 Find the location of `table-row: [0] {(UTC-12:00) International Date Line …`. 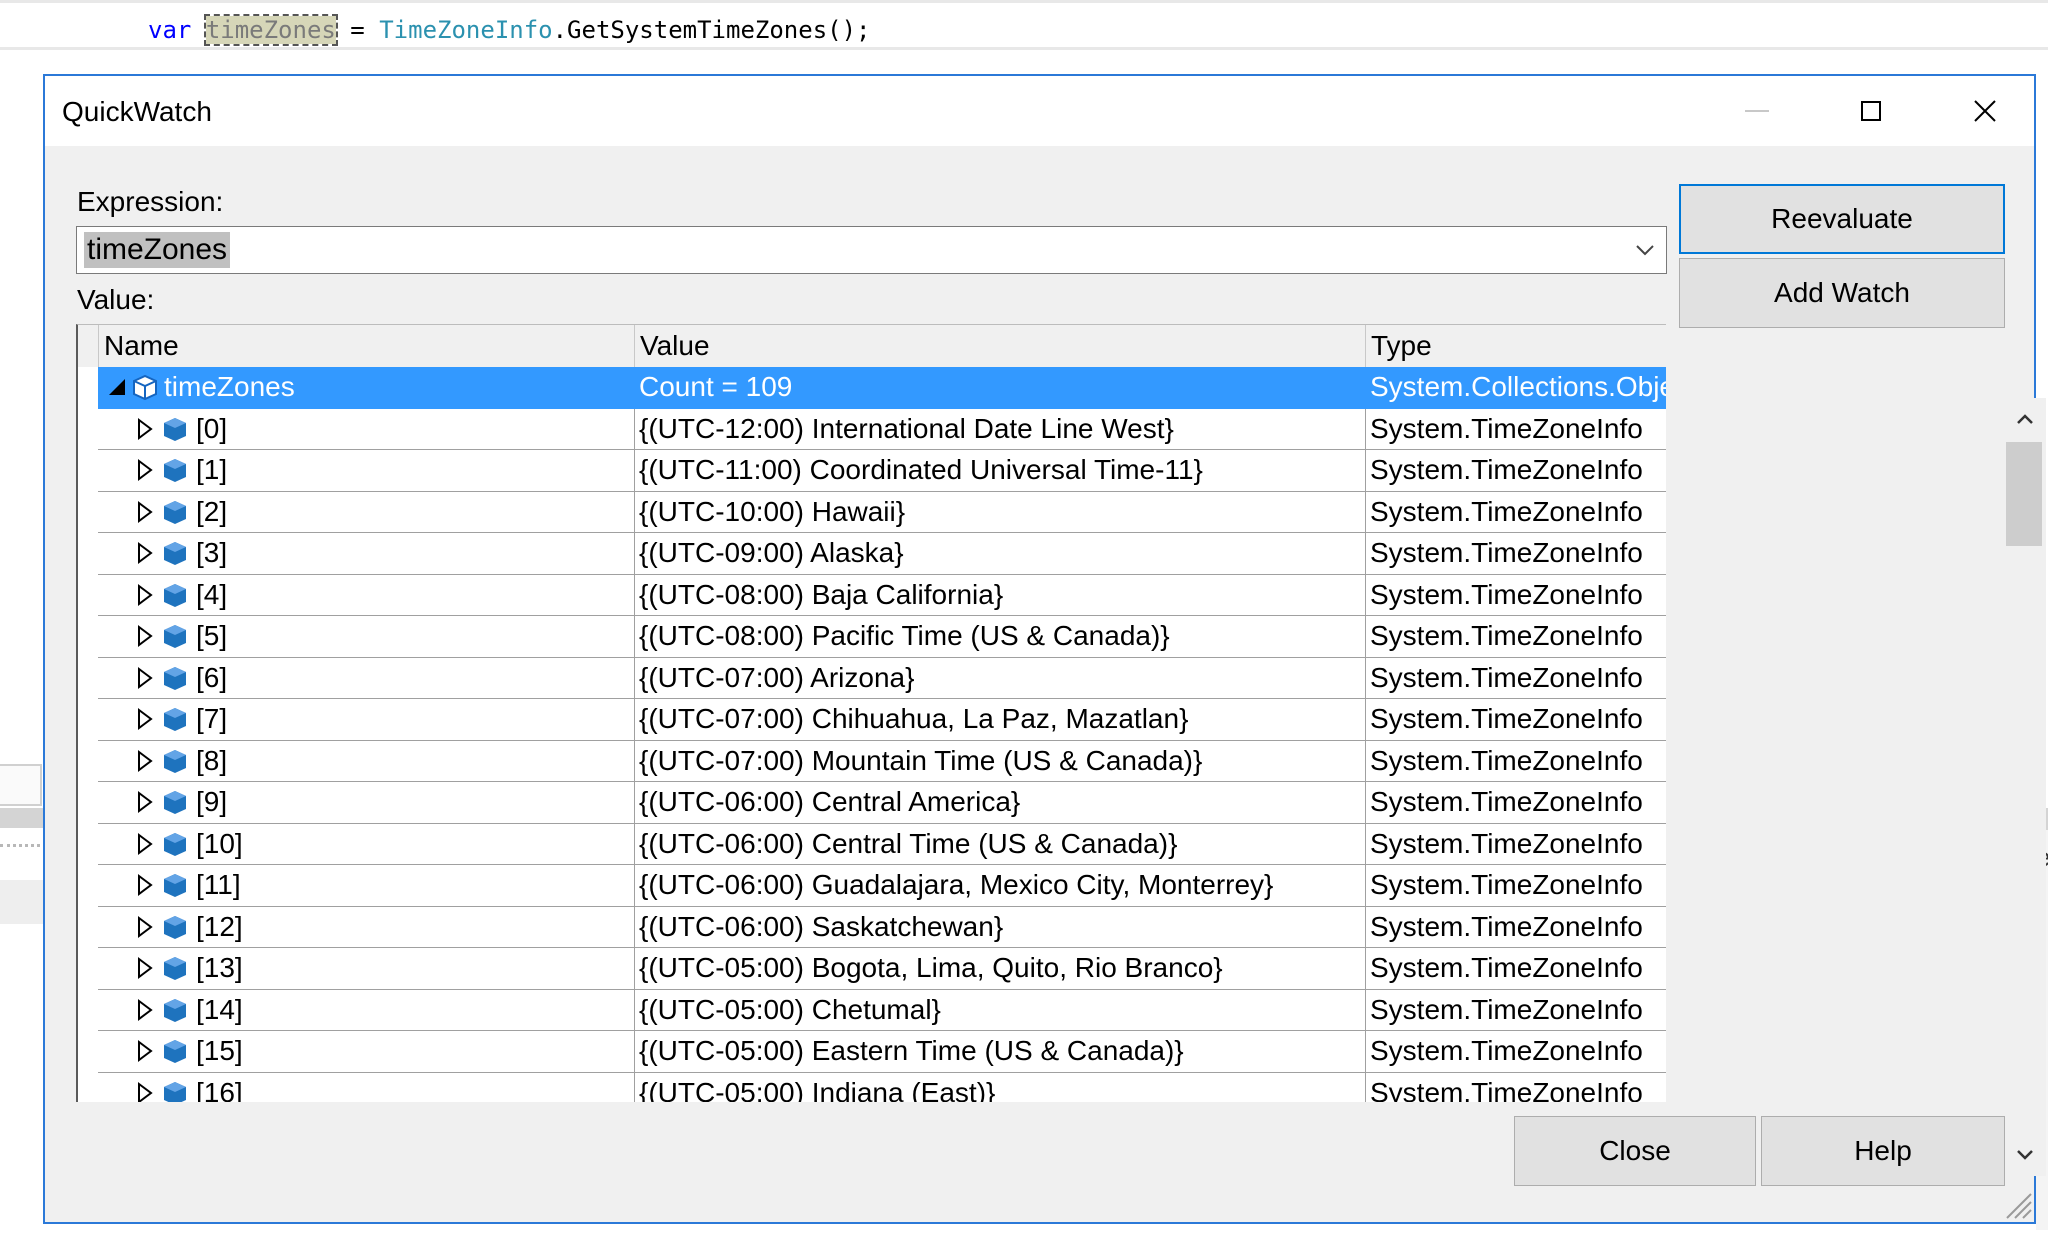

table-row: [0] {(UTC-12:00) International Date Line … is located at coordinates (872, 429).